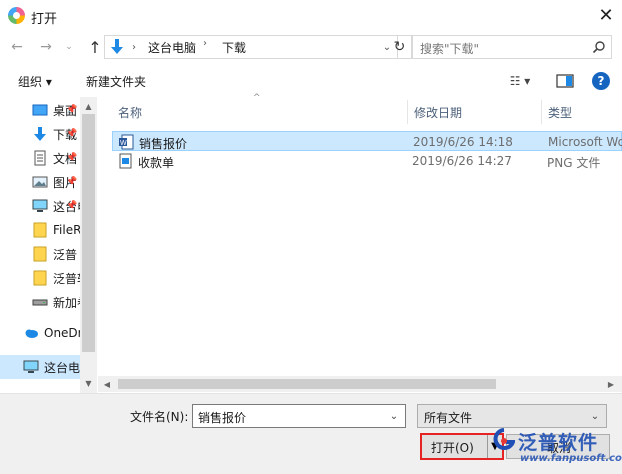  I want to click on document-icon, so click(40, 158).